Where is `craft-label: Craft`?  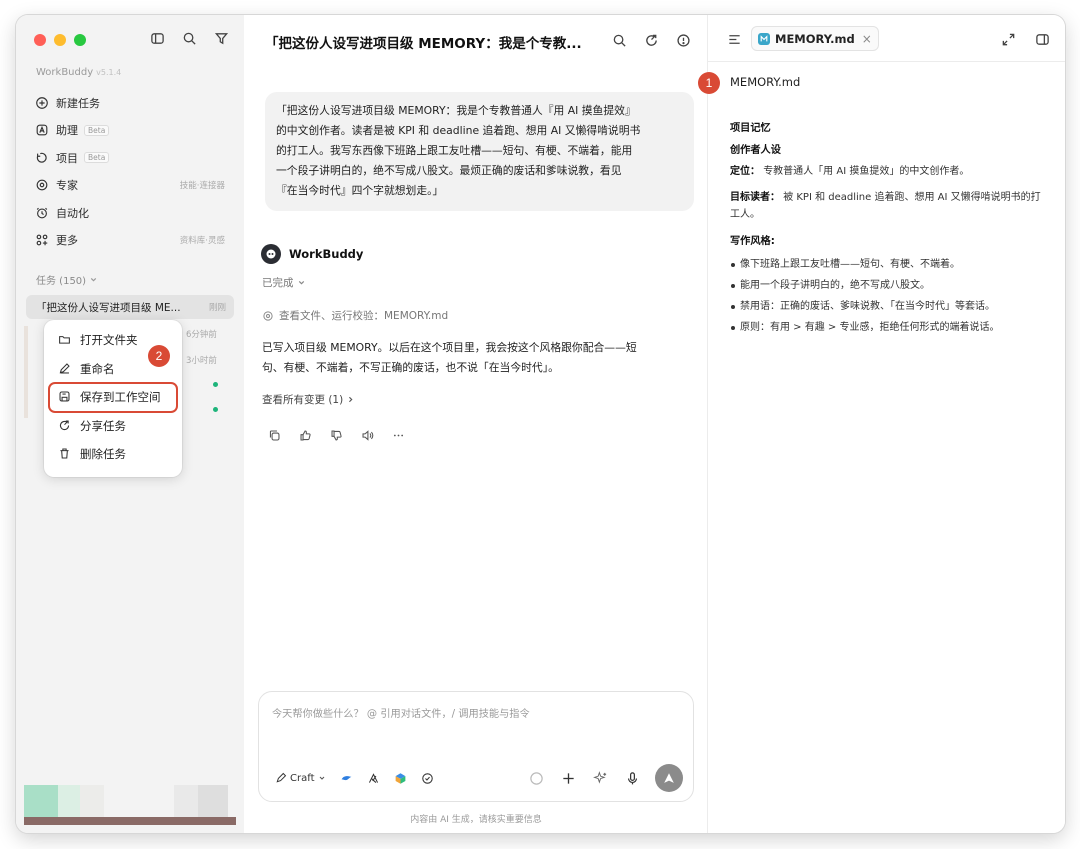 craft-label: Craft is located at coordinates (302, 778).